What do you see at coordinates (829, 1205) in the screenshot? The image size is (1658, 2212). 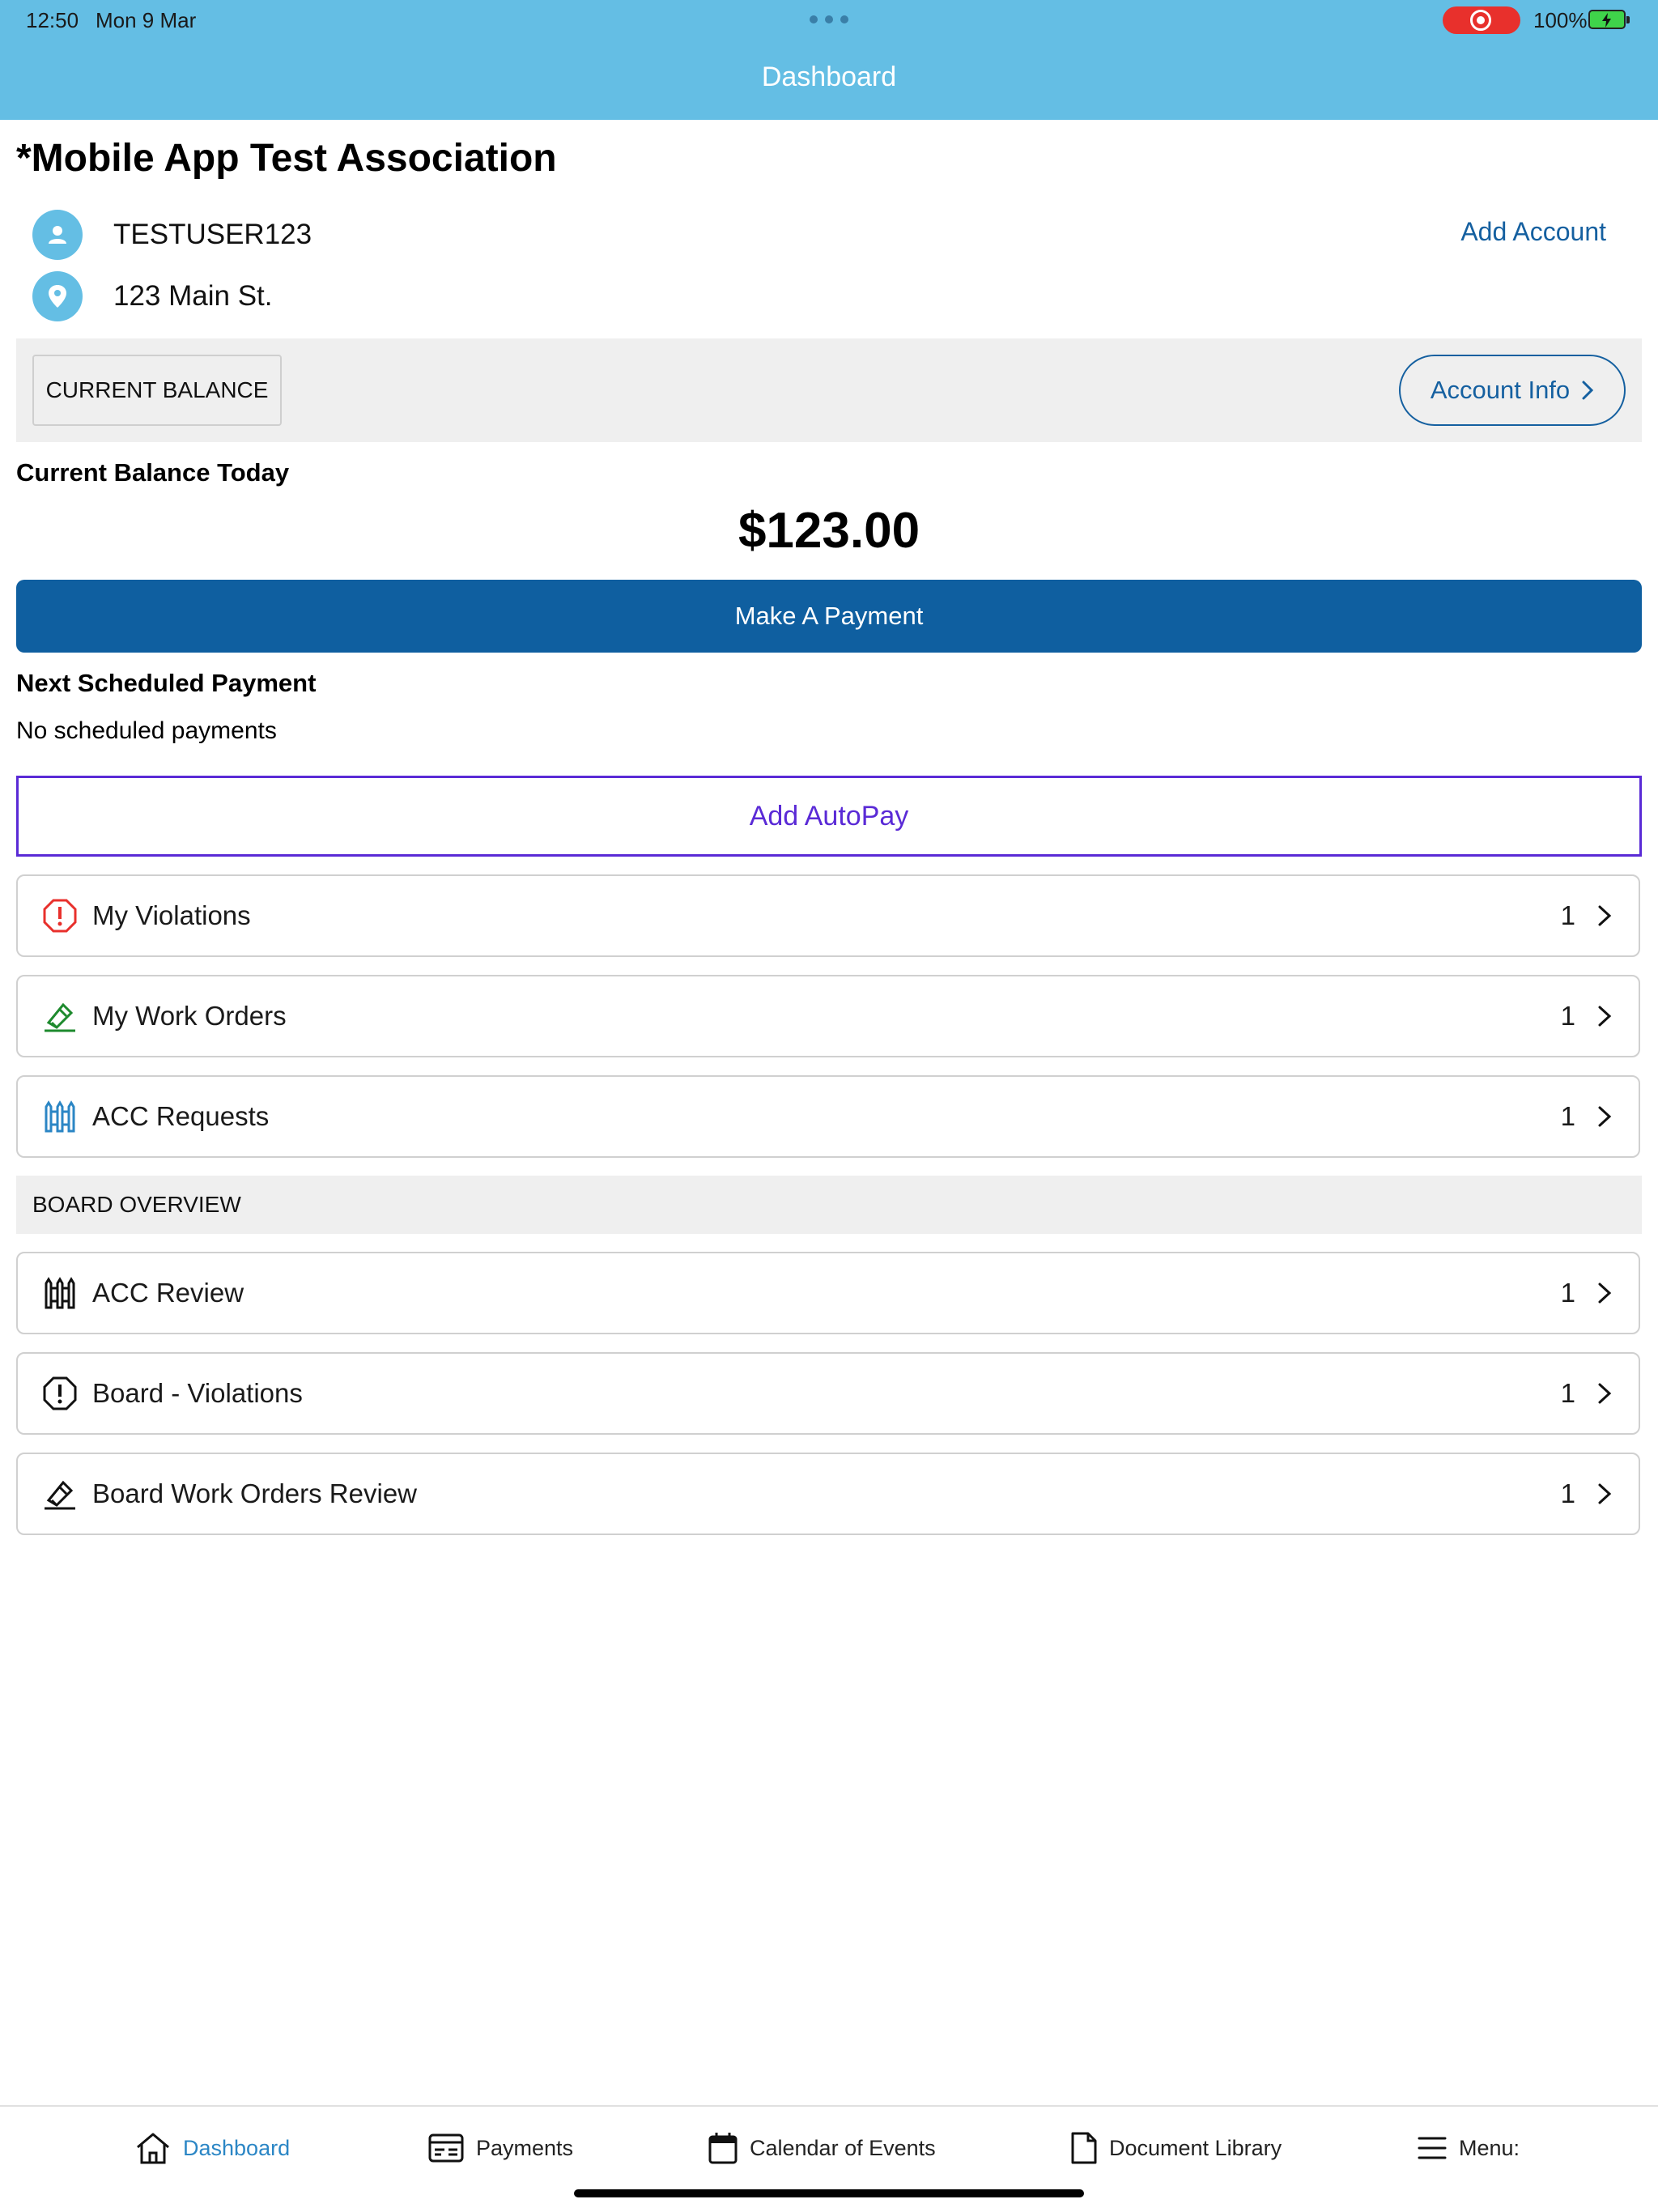 I see `board-overview-header: BOARD OVERVIEW` at bounding box center [829, 1205].